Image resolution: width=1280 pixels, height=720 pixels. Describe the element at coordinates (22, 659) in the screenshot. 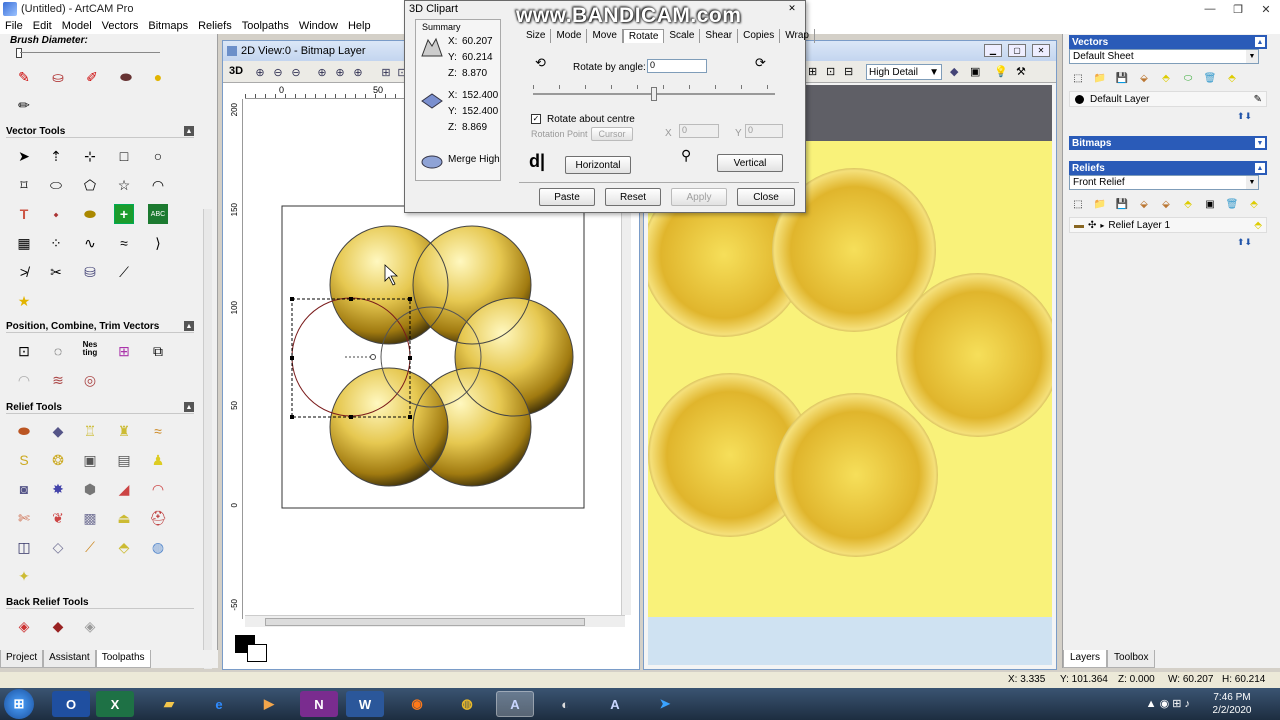

I see `tab-project: Project` at that location.